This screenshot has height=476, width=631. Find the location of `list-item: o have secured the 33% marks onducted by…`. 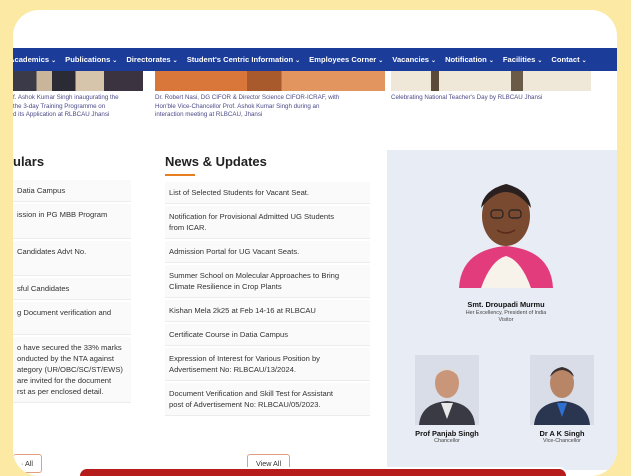

list-item: o have secured the 33% marks onducted by… is located at coordinates (72, 370).